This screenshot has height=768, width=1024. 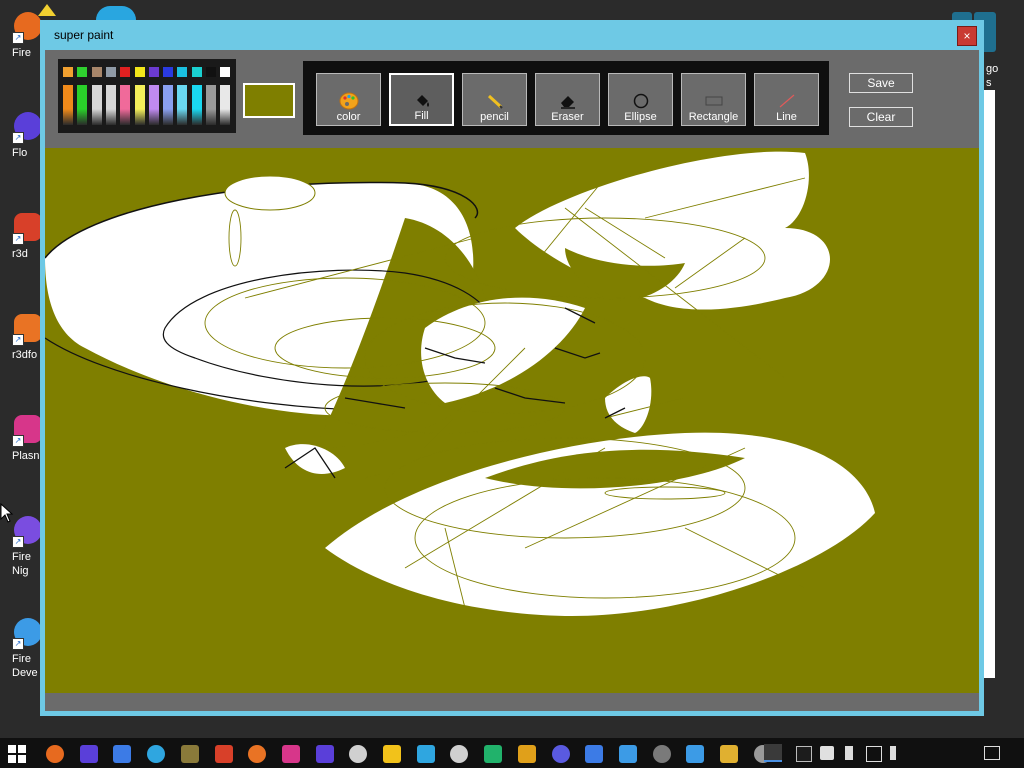 I want to click on active-app-icon, so click(x=773, y=753).